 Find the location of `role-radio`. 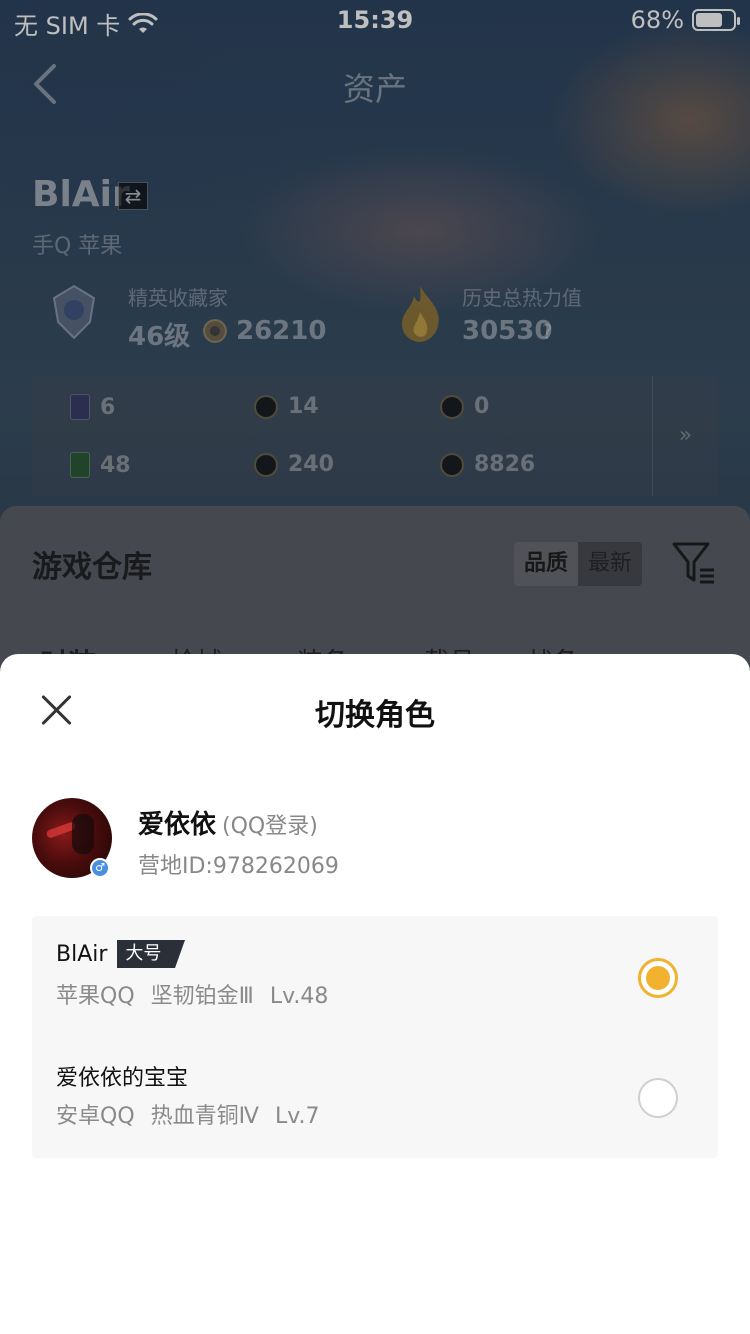

role-radio is located at coordinates (658, 1098).